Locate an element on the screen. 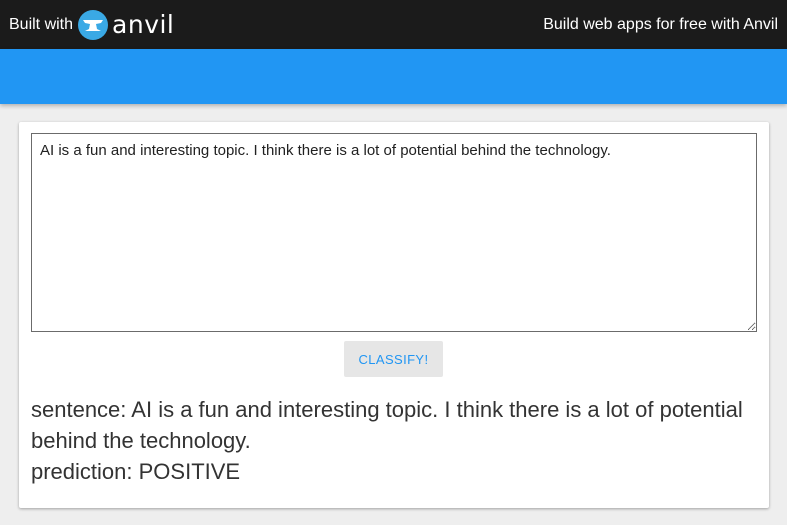  prediction-result: prediction: POSITIVE is located at coordinates (136, 471).